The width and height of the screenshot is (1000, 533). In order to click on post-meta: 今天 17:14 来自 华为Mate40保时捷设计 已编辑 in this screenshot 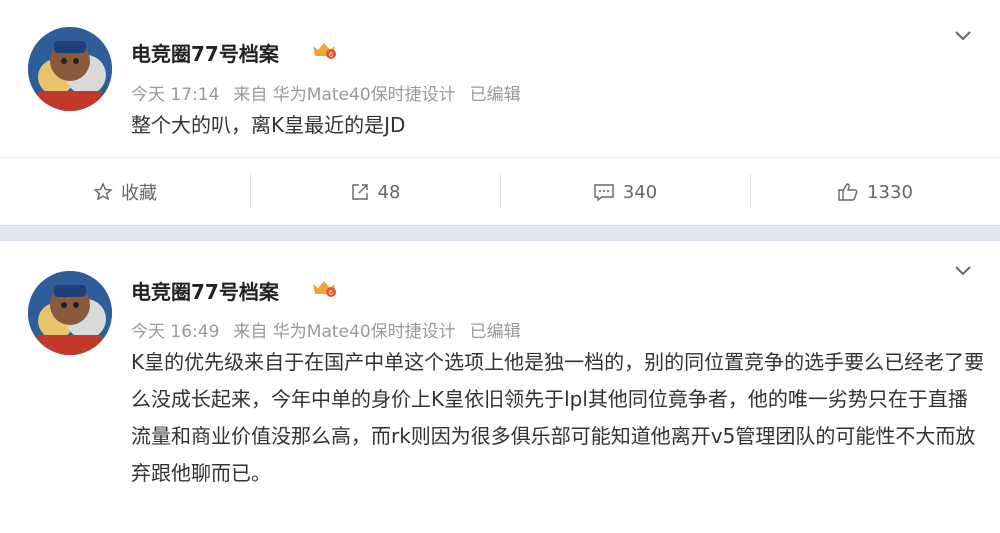, I will do `click(333, 92)`.